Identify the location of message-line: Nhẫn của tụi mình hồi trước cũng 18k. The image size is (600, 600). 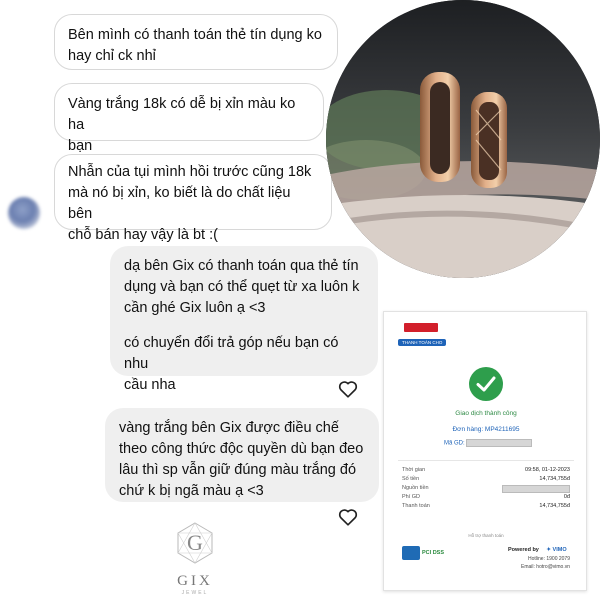
(190, 172).